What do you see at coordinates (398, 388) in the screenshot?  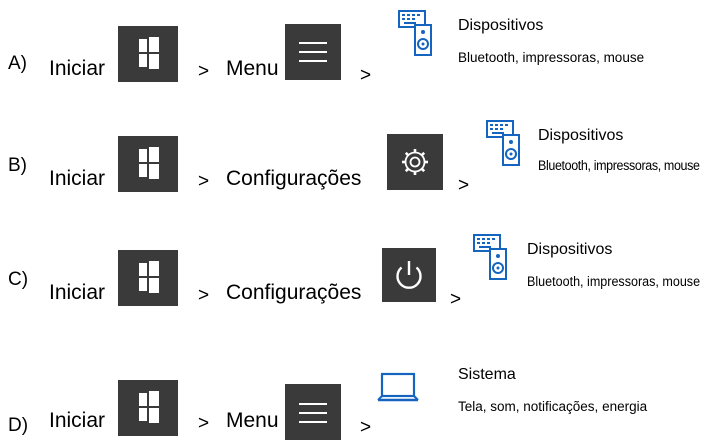 I see `laptop-icon` at bounding box center [398, 388].